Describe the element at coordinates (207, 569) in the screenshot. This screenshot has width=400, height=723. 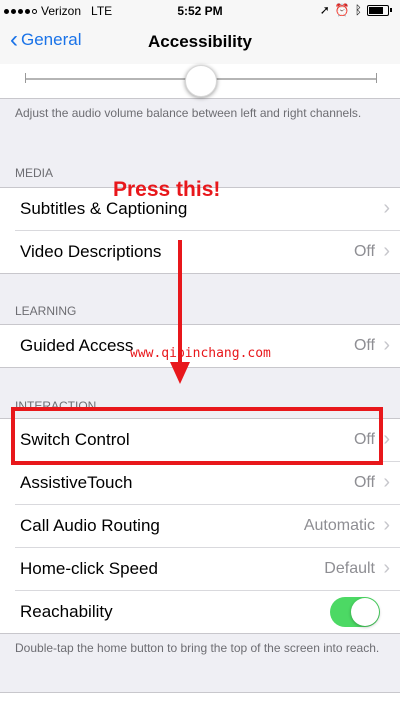
I see `row-home-click-speed: Home-click Speed Default ›` at that location.